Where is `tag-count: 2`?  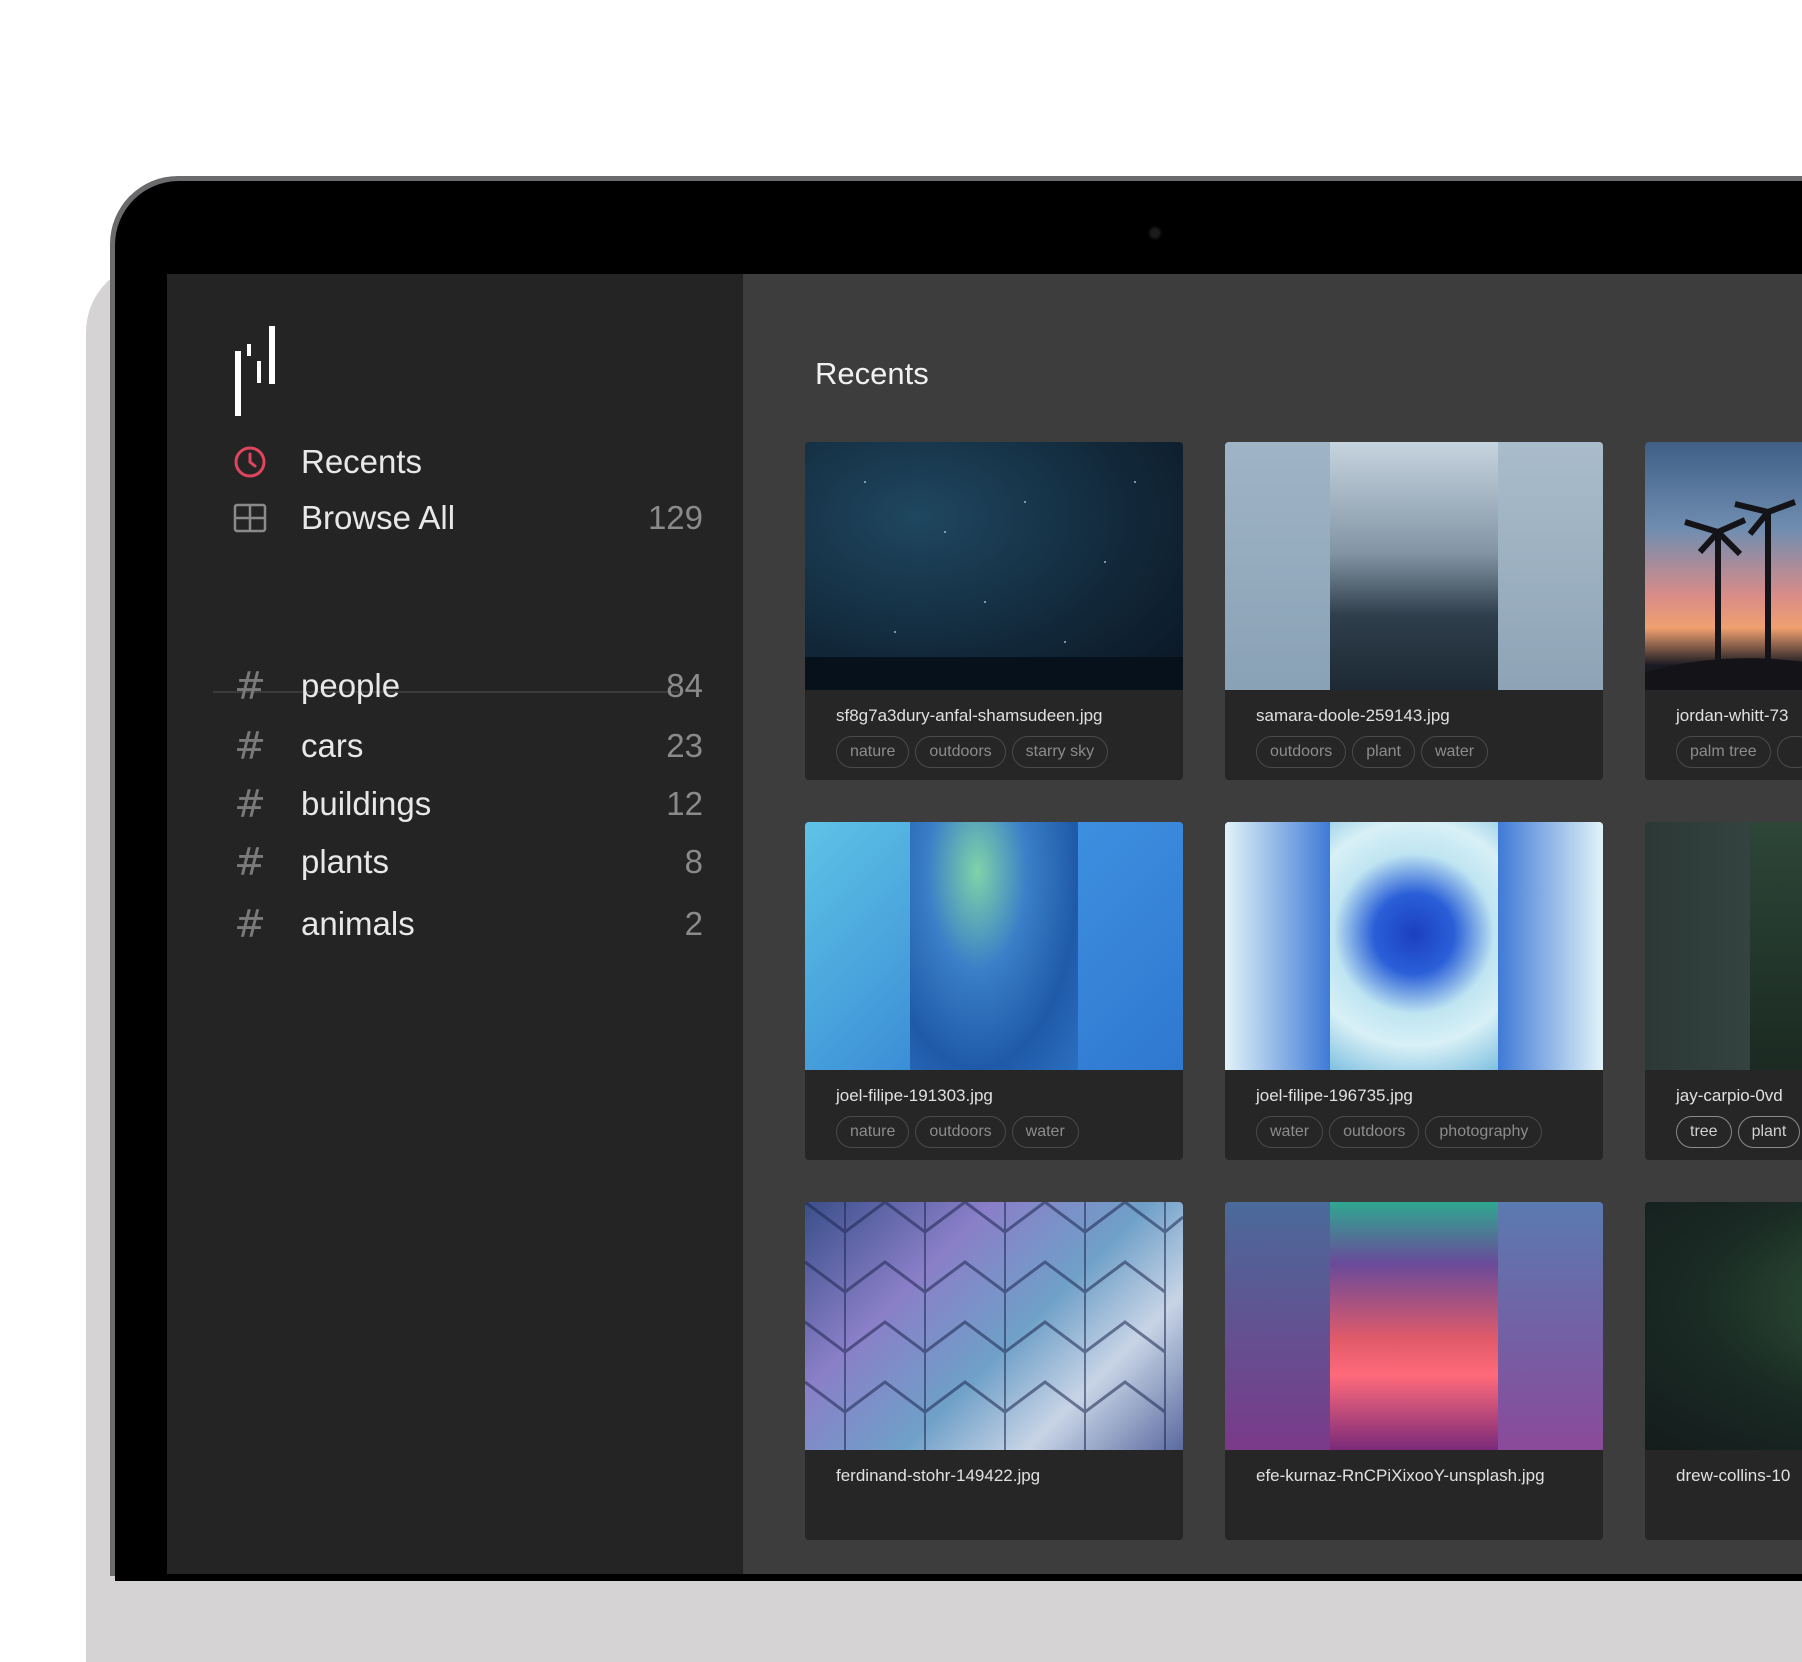 tag-count: 2 is located at coordinates (693, 923).